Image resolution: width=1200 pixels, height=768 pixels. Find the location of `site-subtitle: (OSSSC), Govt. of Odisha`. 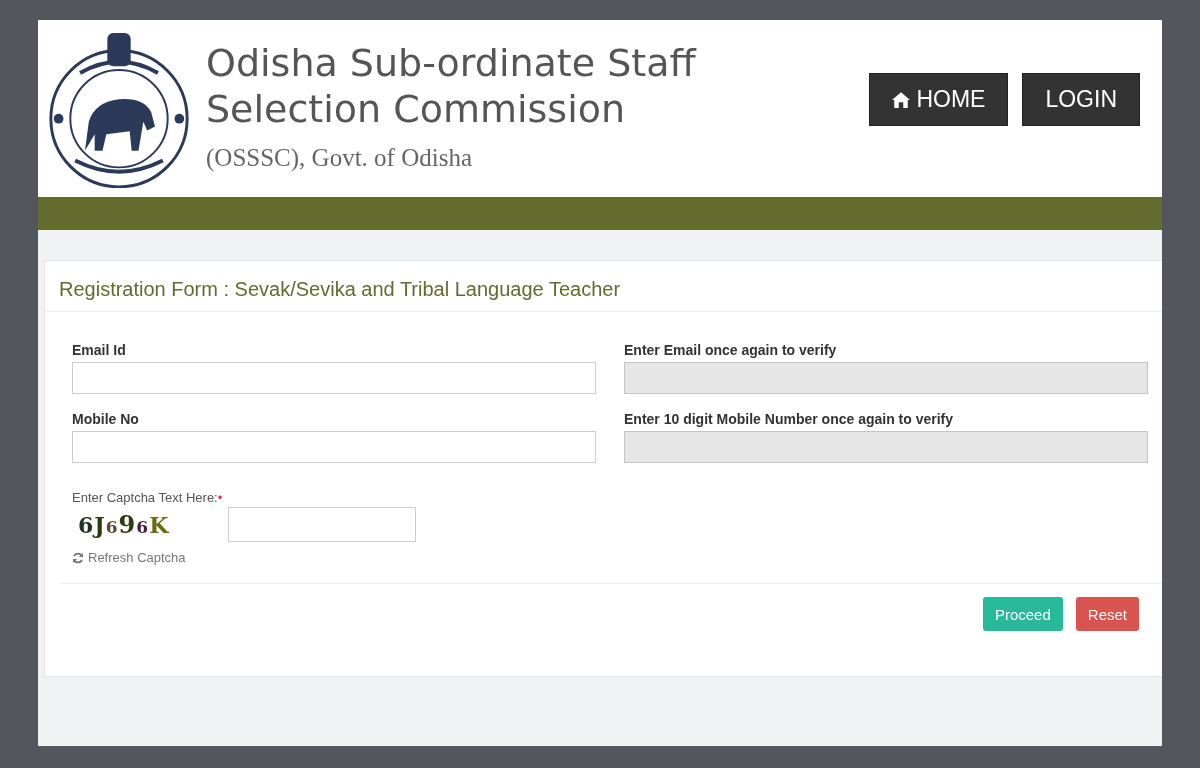

site-subtitle: (OSSSC), Govt. of Odisha is located at coordinates (339, 158).